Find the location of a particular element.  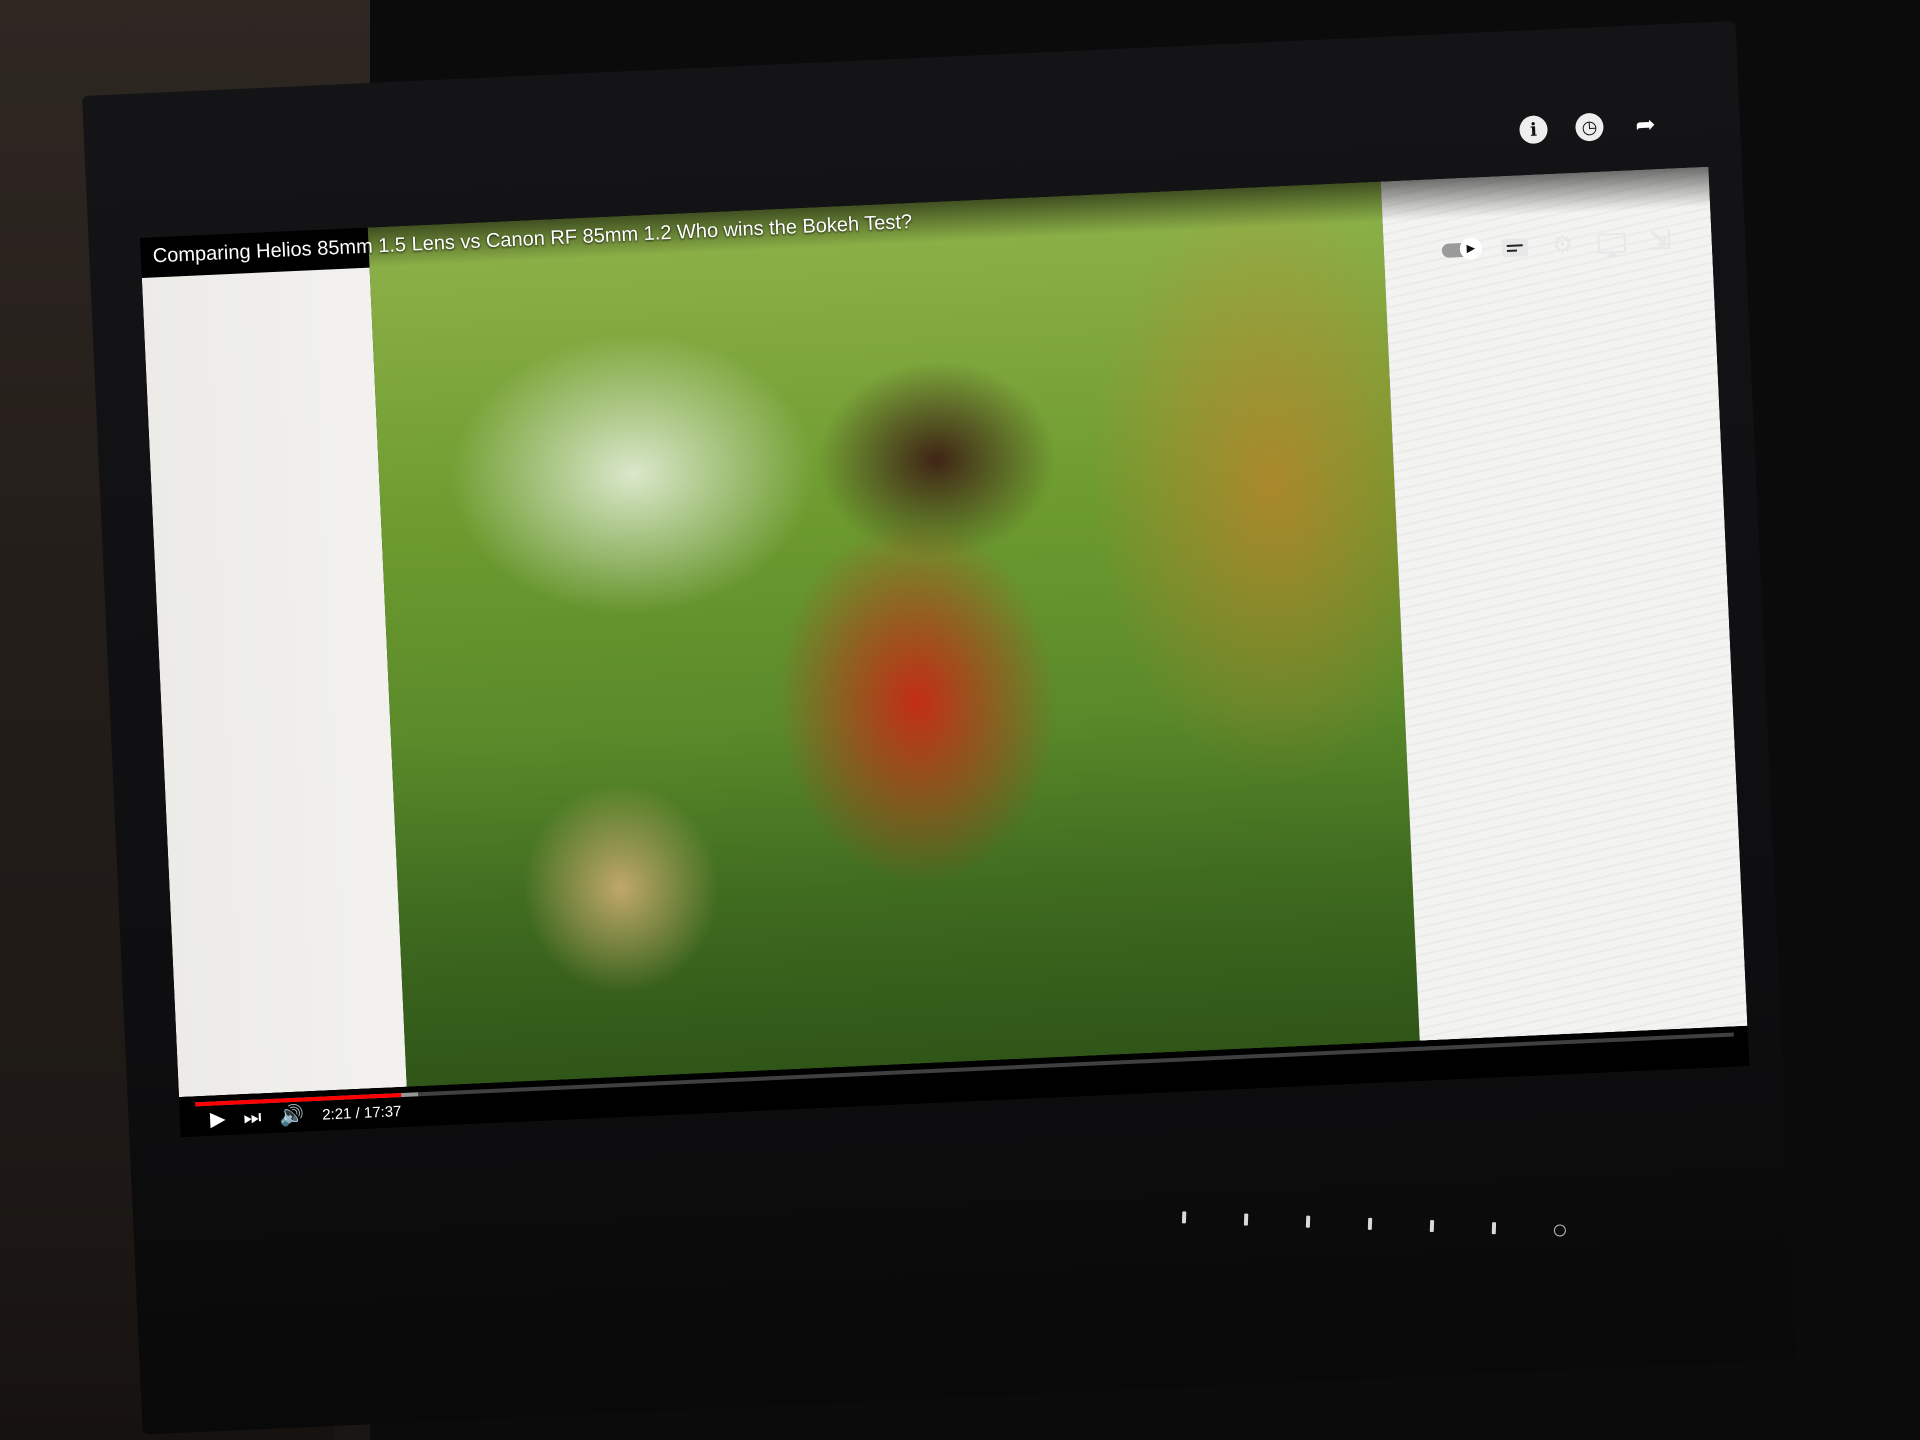

info-button: i is located at coordinates (1534, 130).